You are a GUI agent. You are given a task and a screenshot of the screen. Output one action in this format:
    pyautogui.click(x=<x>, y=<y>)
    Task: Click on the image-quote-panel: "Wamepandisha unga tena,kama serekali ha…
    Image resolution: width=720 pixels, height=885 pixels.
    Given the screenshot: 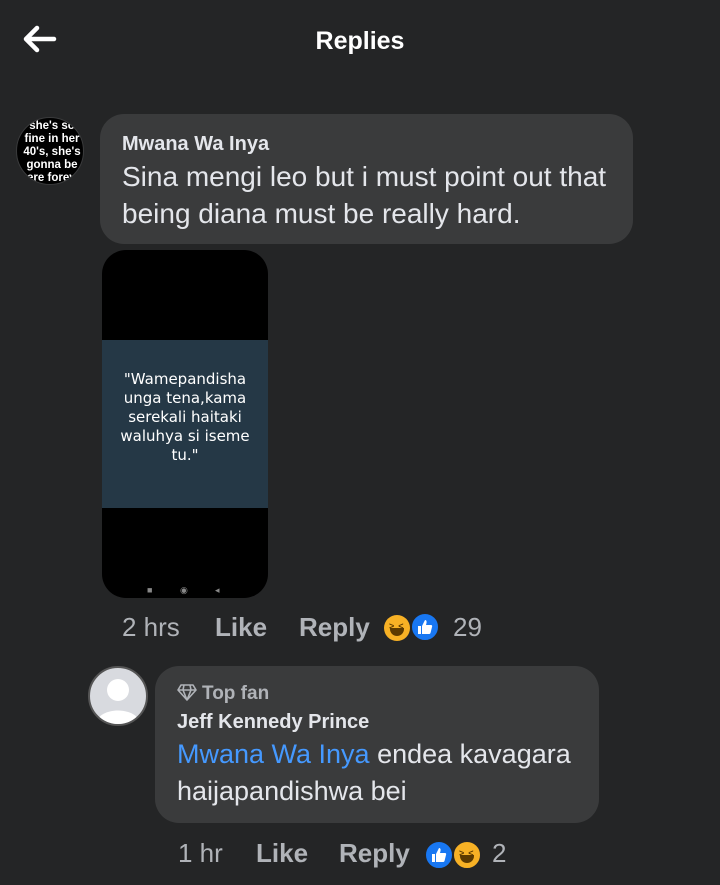 What is the action you would take?
    pyautogui.click(x=185, y=424)
    